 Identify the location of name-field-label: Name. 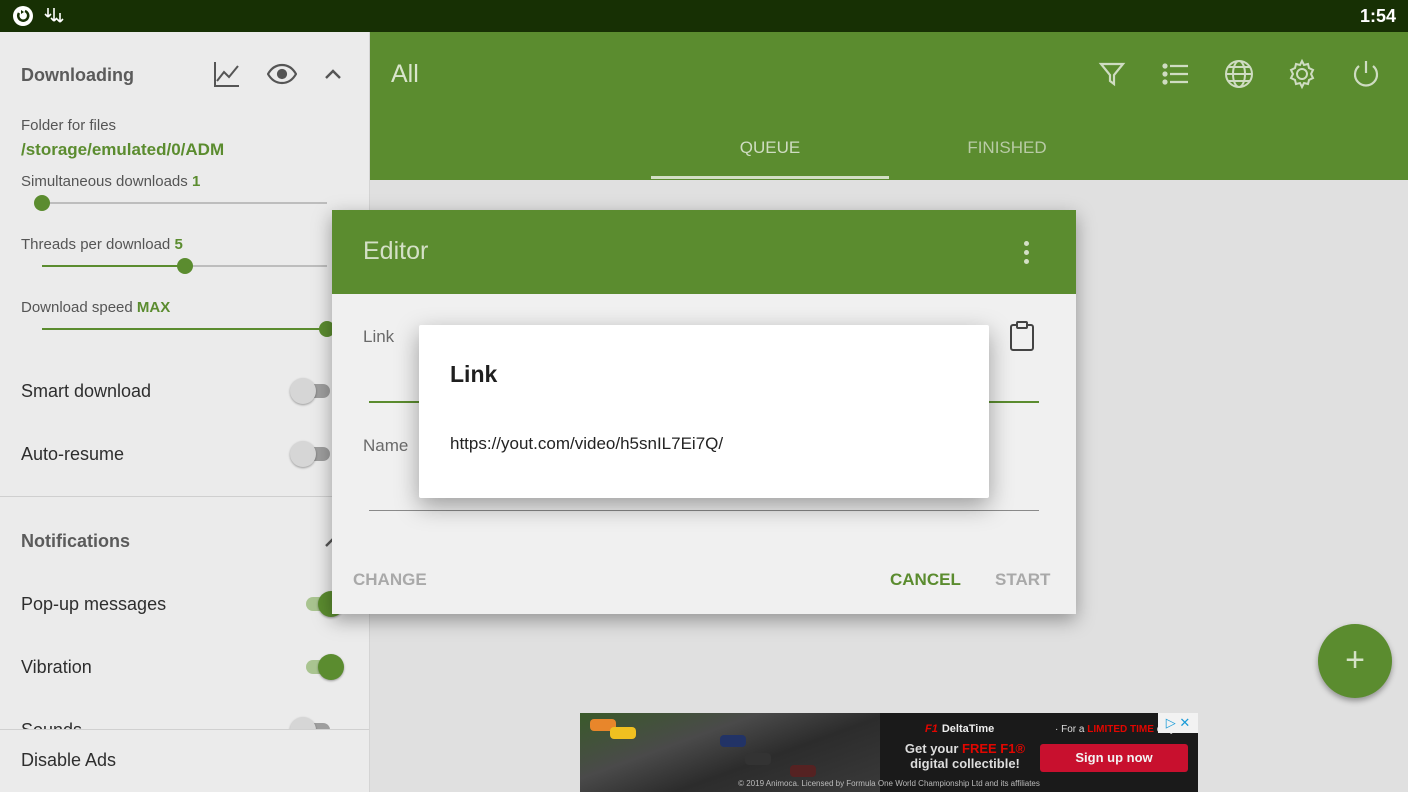
(386, 445).